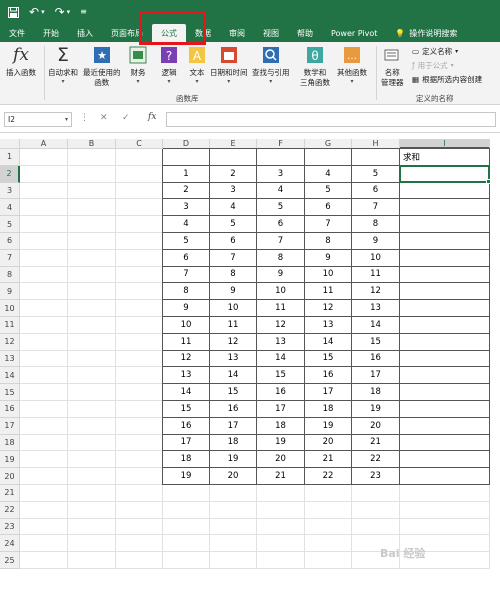 The width and height of the screenshot is (500, 589). What do you see at coordinates (376, 208) in the screenshot?
I see `cell-H4: 7` at bounding box center [376, 208].